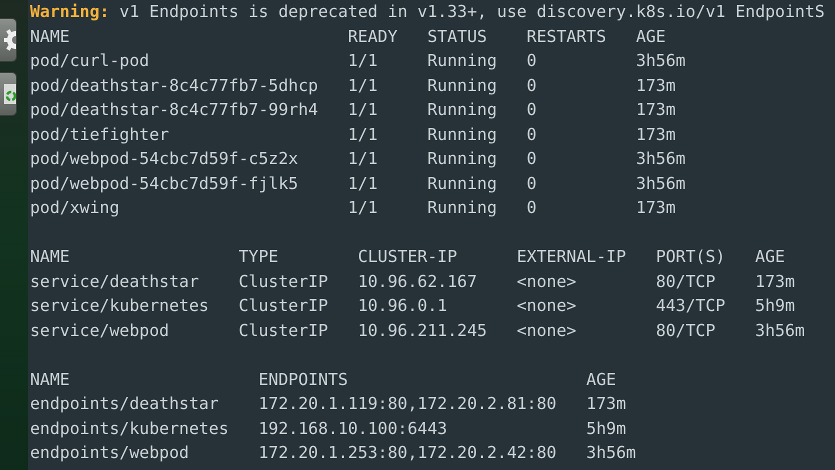  Describe the element at coordinates (566, 36) in the screenshot. I see `column-header: RESTARTS` at that location.